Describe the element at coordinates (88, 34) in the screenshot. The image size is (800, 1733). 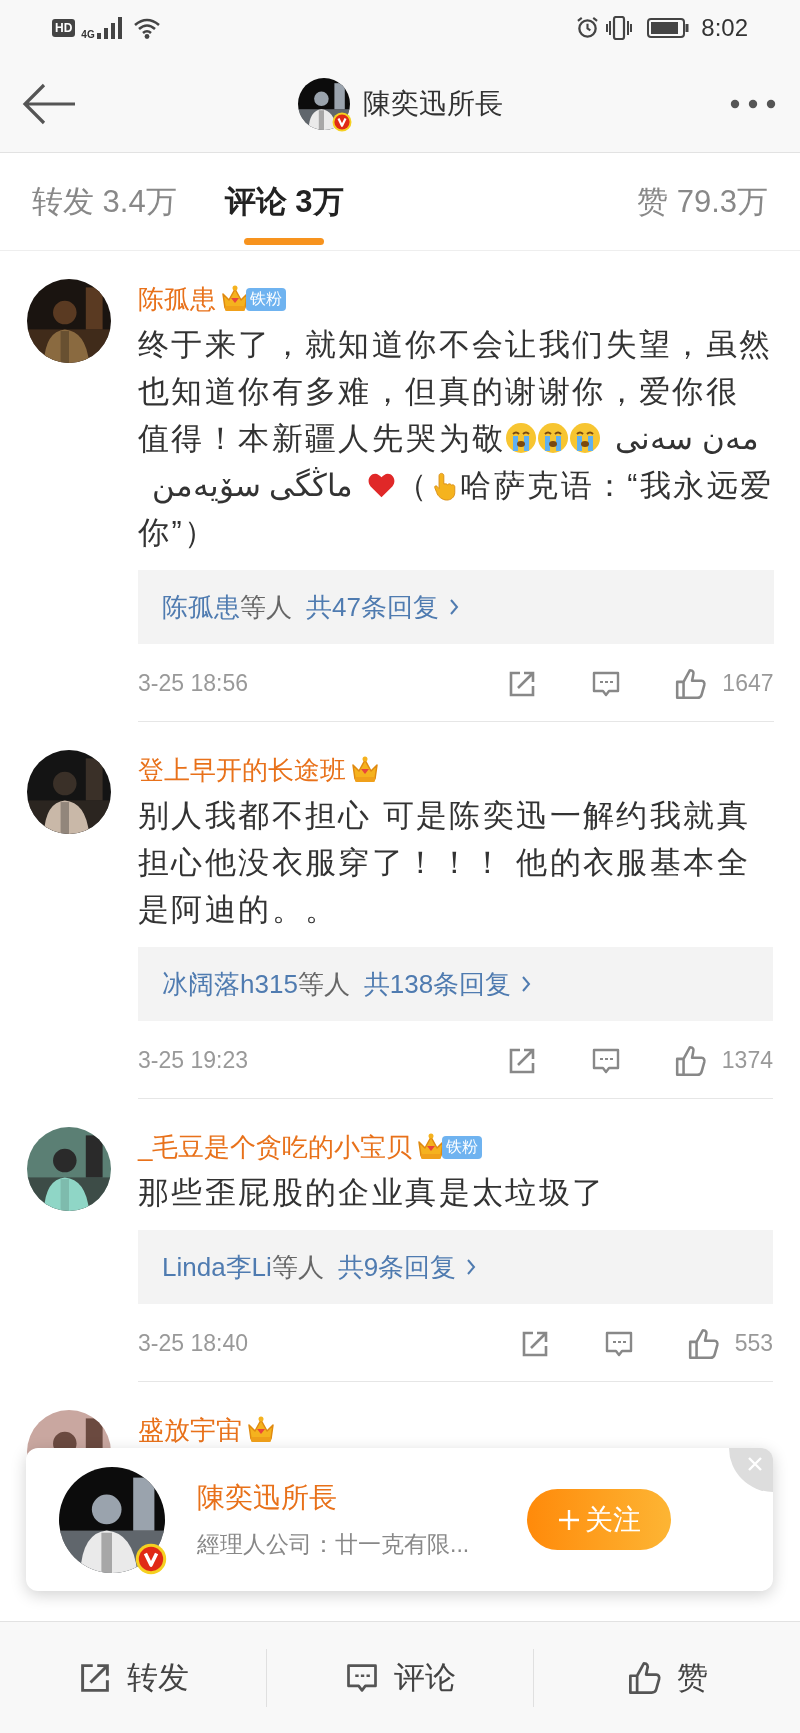
I see `network-type: 4G` at that location.